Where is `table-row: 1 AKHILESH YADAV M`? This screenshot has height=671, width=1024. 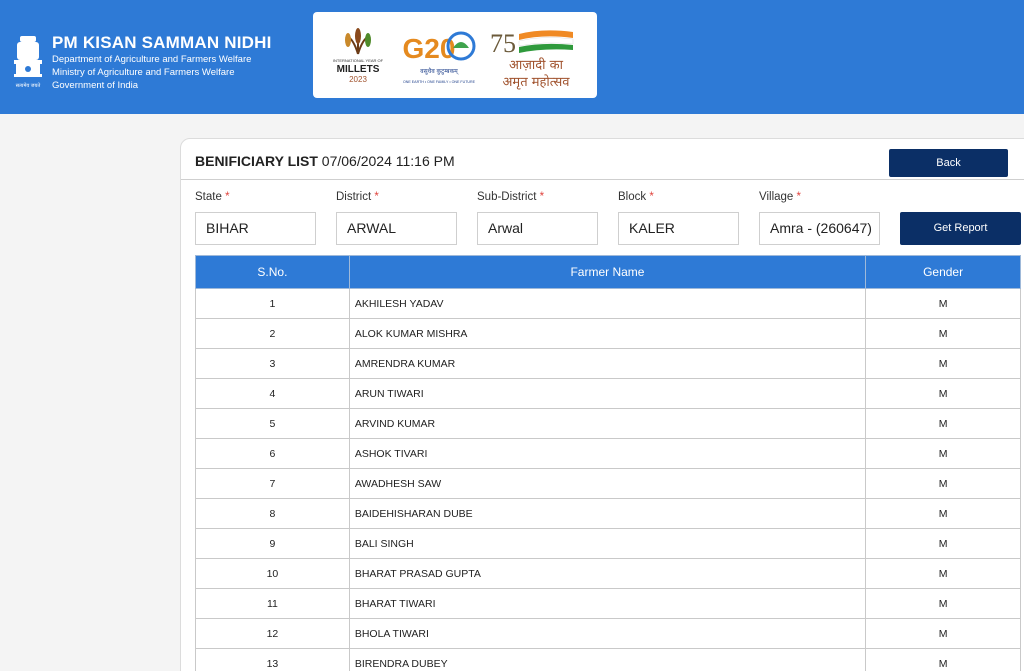
table-row: 1 AKHILESH YADAV M is located at coordinates (608, 303).